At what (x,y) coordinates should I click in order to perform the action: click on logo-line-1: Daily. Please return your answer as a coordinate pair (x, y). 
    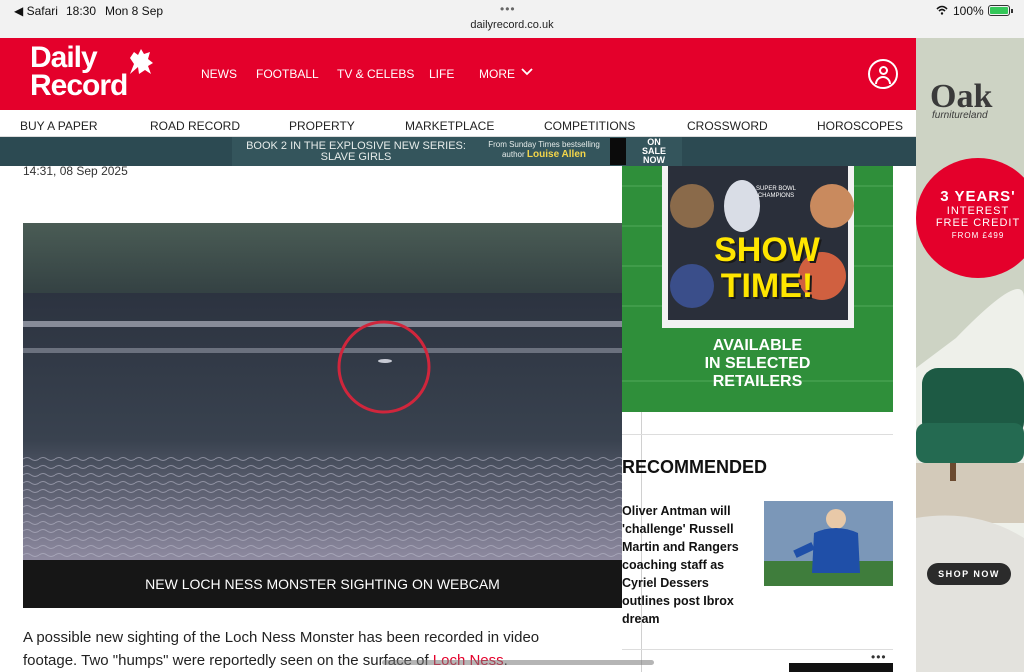
    Looking at the image, I should click on (64, 57).